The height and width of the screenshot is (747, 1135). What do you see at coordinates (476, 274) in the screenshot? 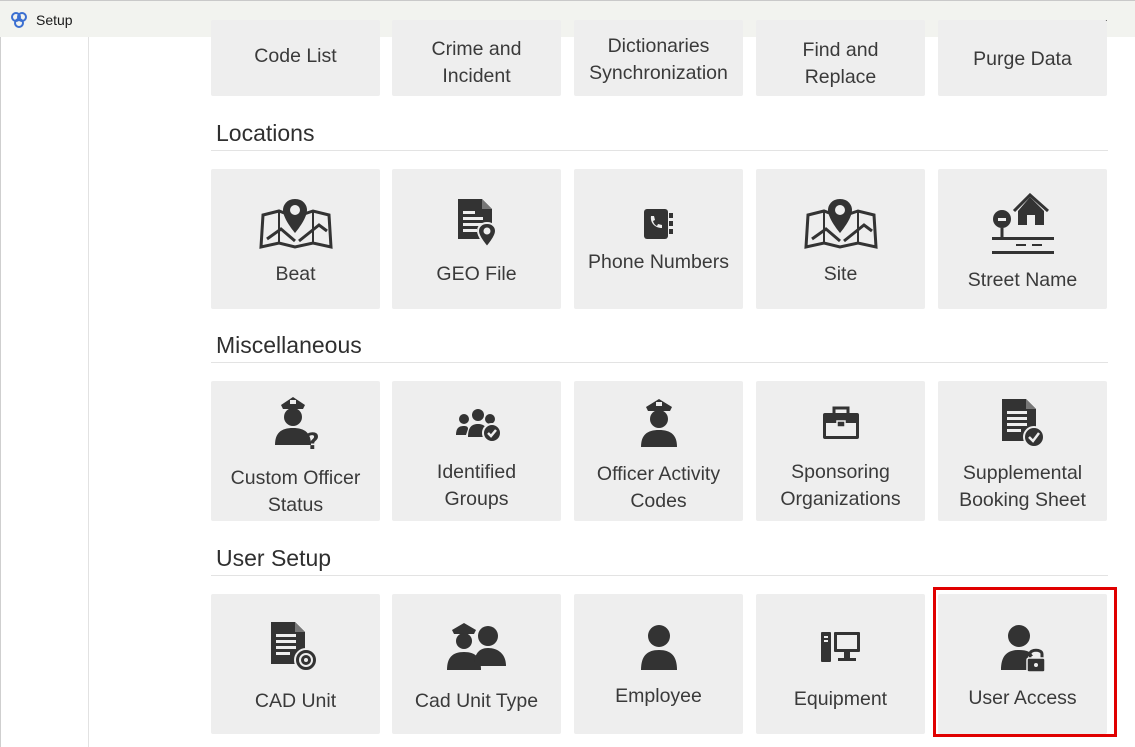
I see `tile-label: GEO File` at bounding box center [476, 274].